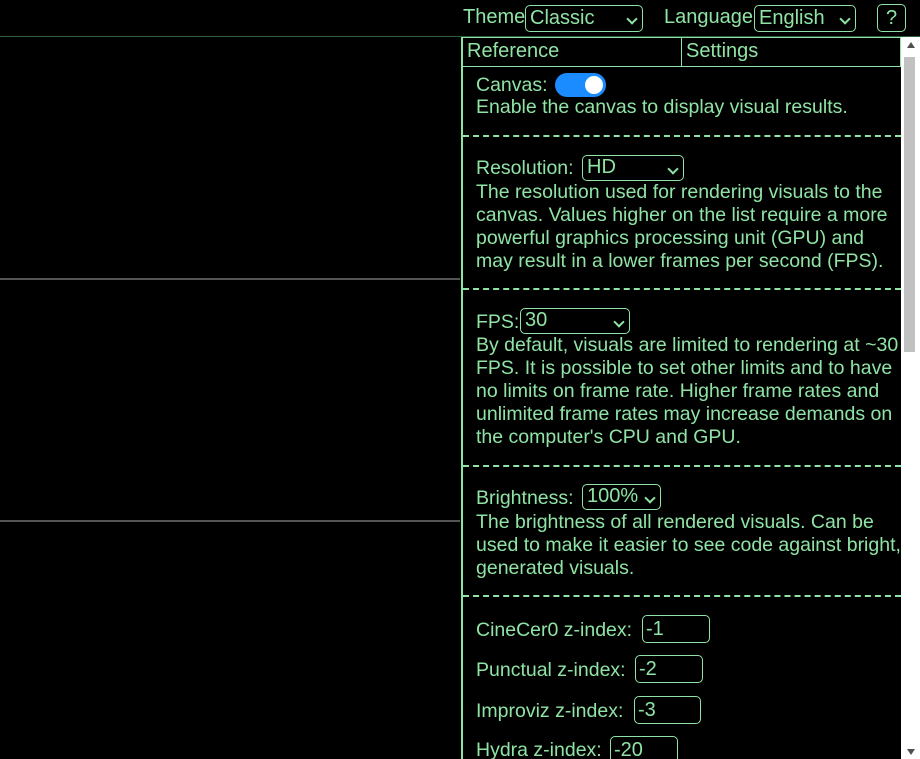 This screenshot has width=920, height=759. Describe the element at coordinates (572, 52) in the screenshot. I see `tab-reference: Reference` at that location.